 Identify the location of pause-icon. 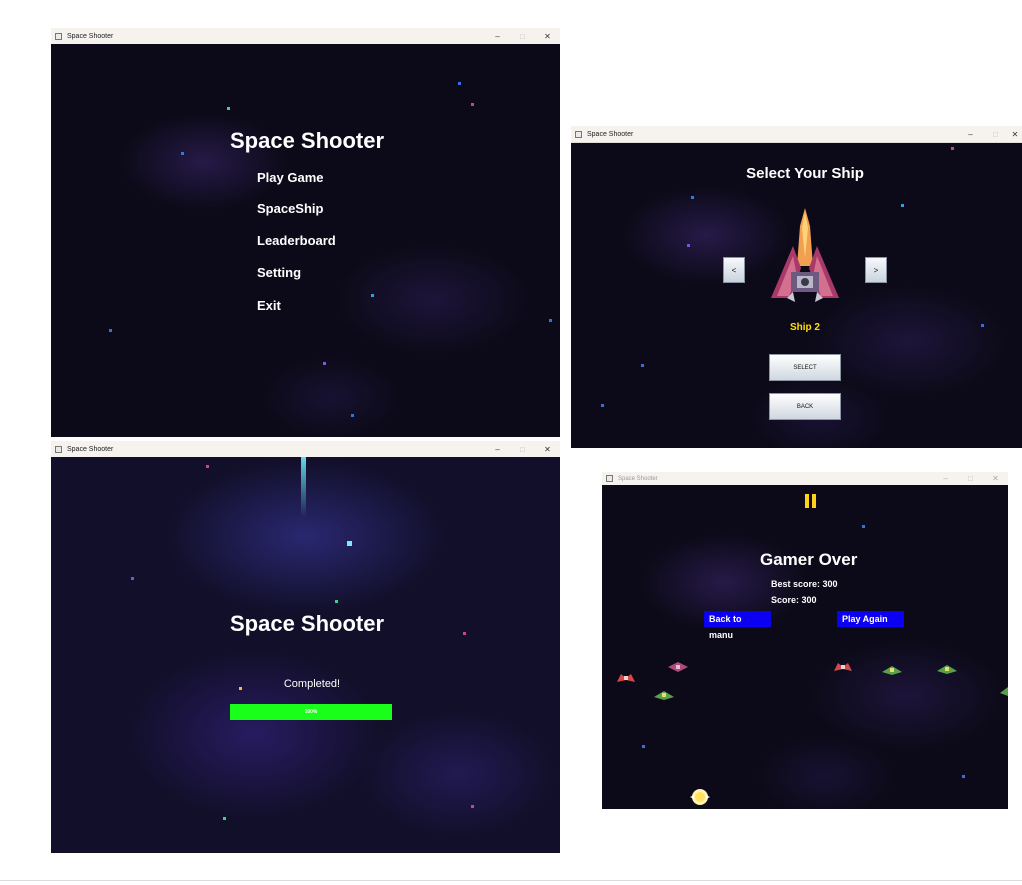
(810, 501).